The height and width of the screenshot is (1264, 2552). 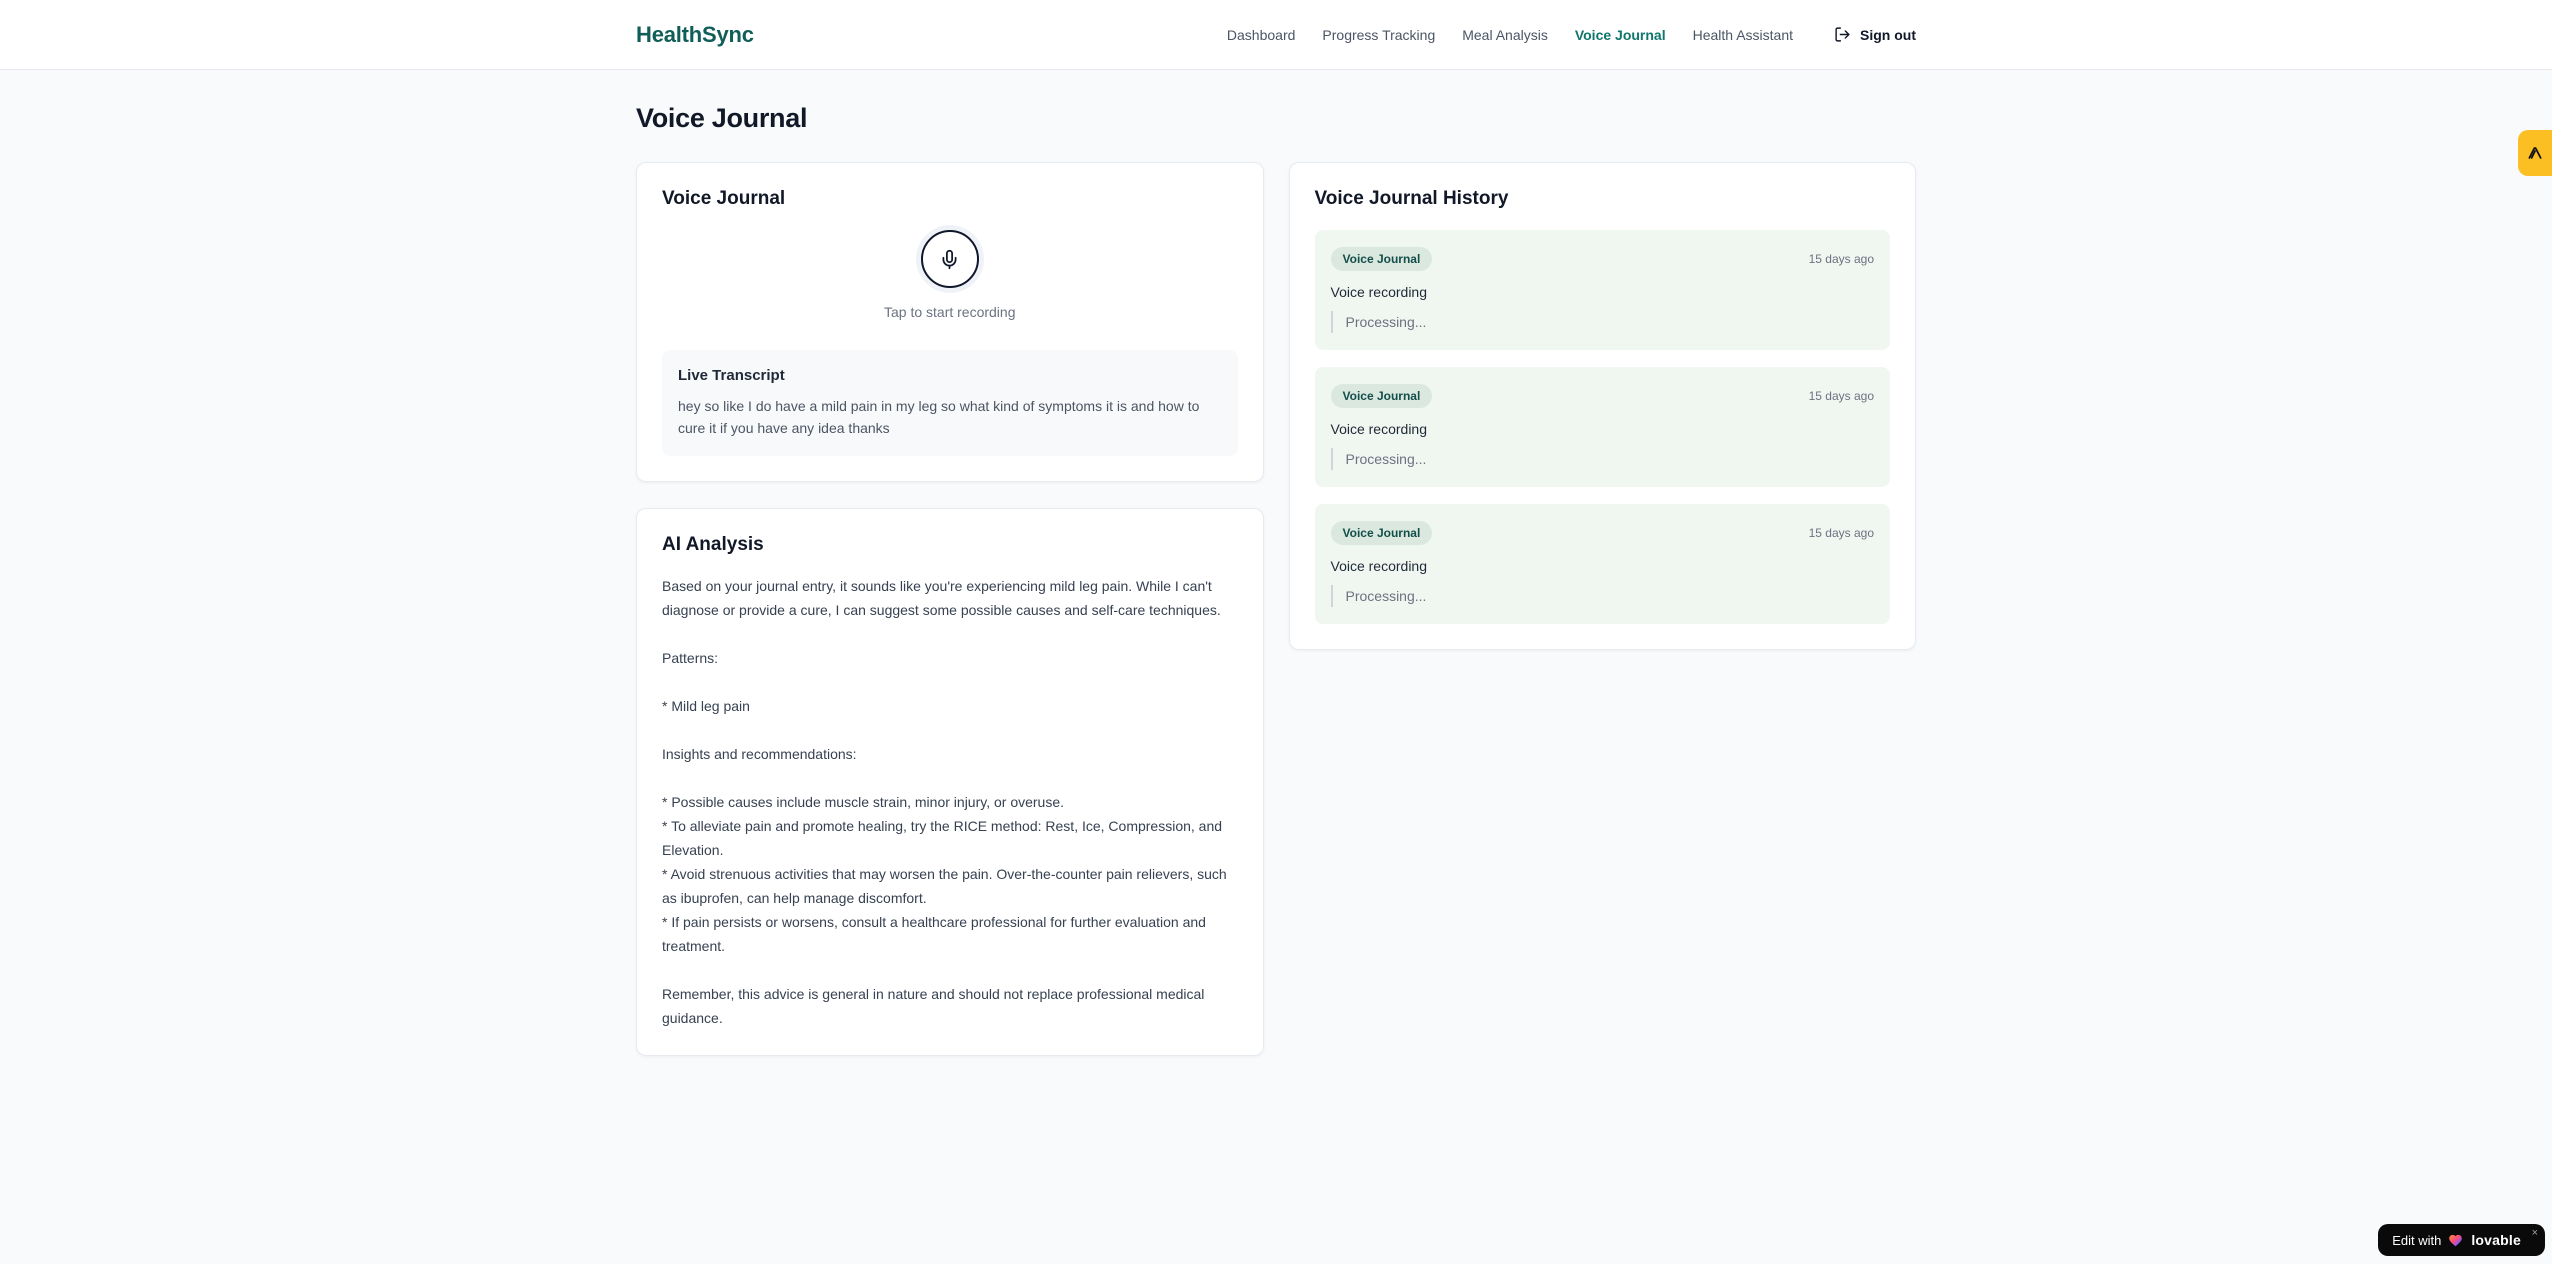 I want to click on side-panel-tab, so click(x=2535, y=153).